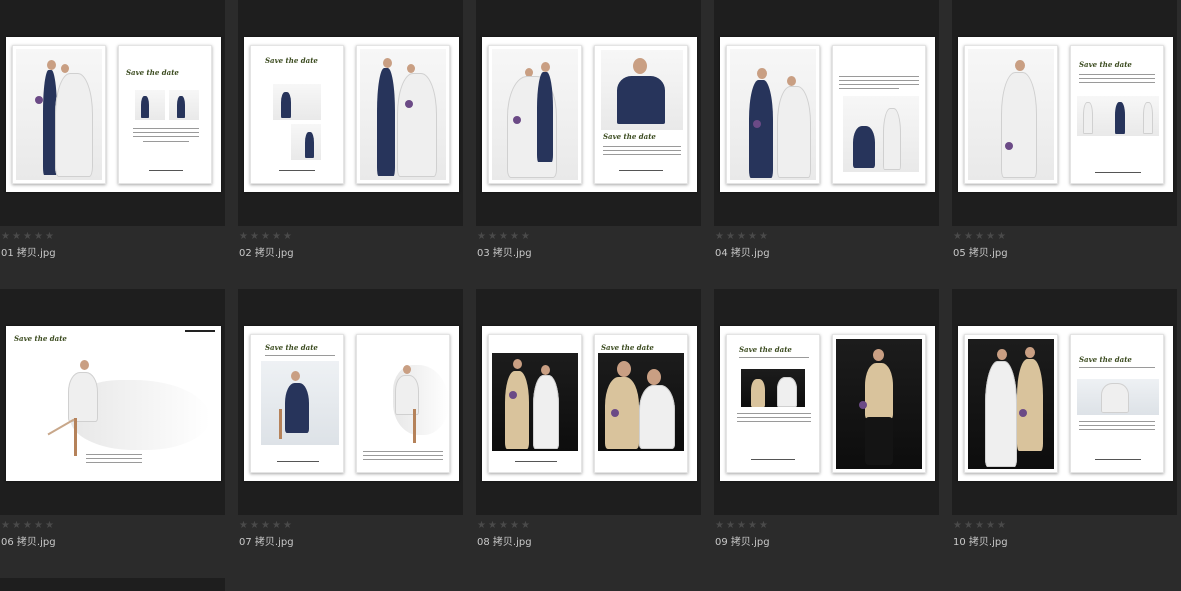 This screenshot has width=1181, height=591. I want to click on signature-text, so click(1118, 172).